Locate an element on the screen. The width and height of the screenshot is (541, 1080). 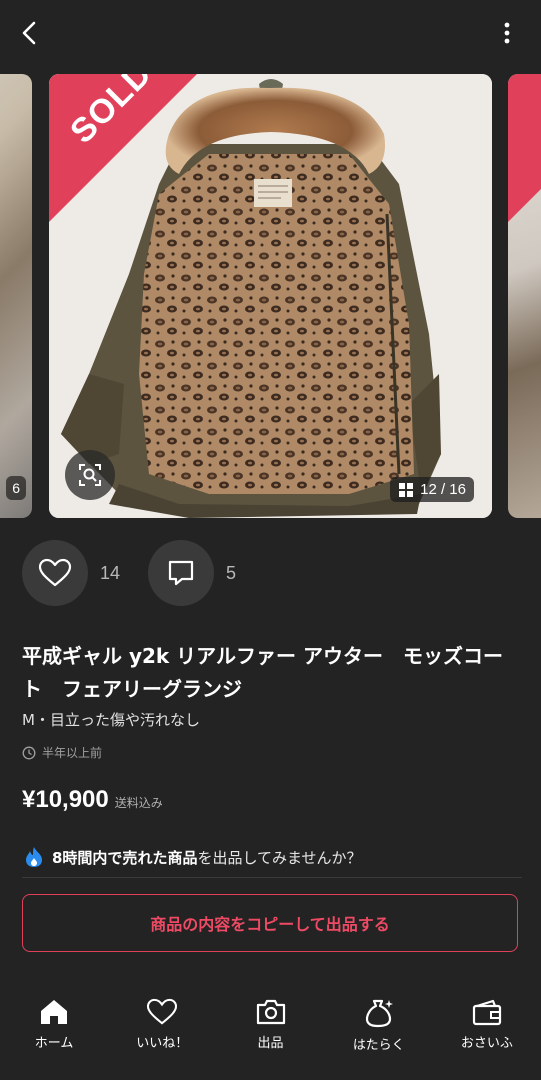
price-row: ¥10,900 送料込み is located at coordinates (92, 800).